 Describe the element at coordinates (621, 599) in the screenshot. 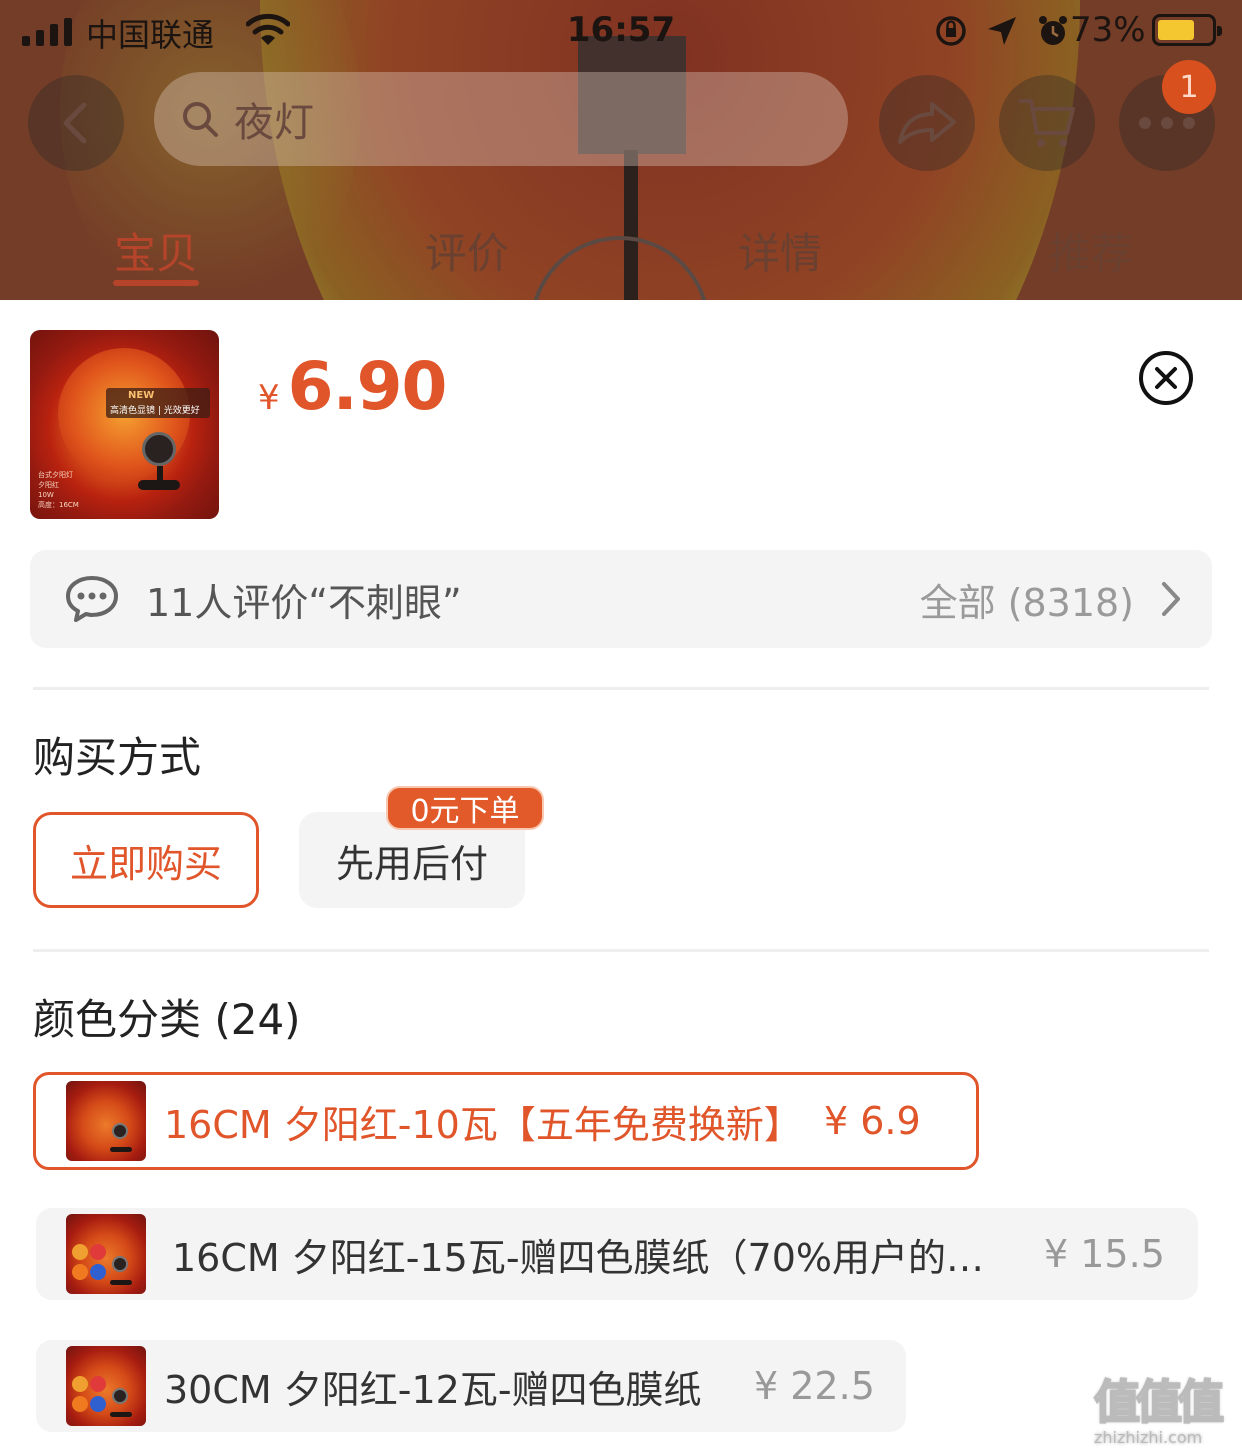

I see `review-summary-bar: 11人评价“不刺眼” 全部 (8318)` at that location.